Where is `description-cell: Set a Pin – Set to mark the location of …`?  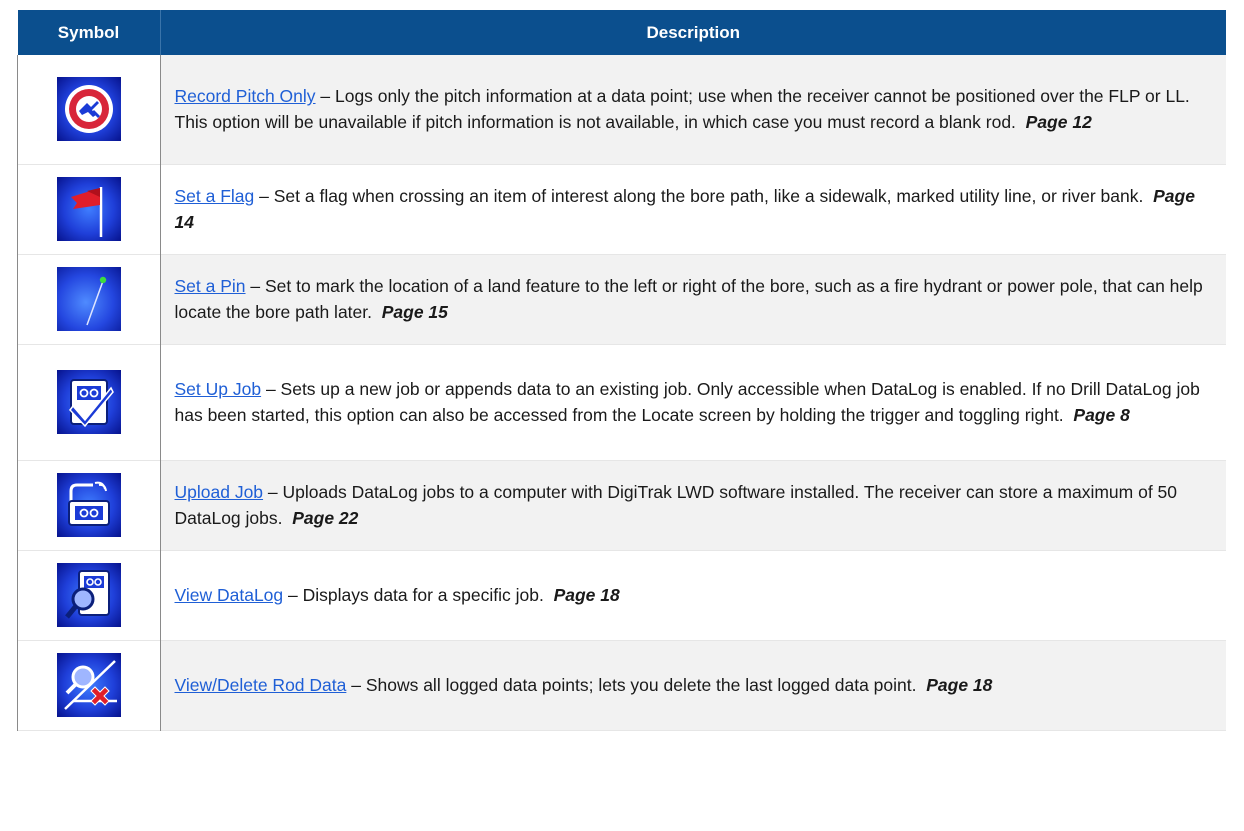 description-cell: Set a Pin – Set to mark the location of … is located at coordinates (693, 299).